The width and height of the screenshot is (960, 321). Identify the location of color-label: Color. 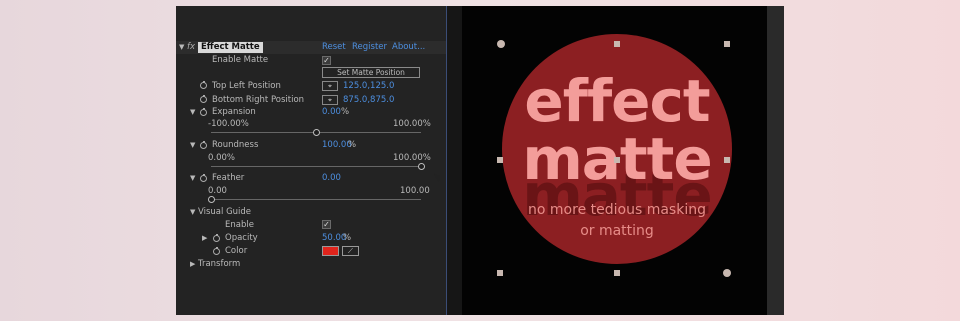
(236, 251).